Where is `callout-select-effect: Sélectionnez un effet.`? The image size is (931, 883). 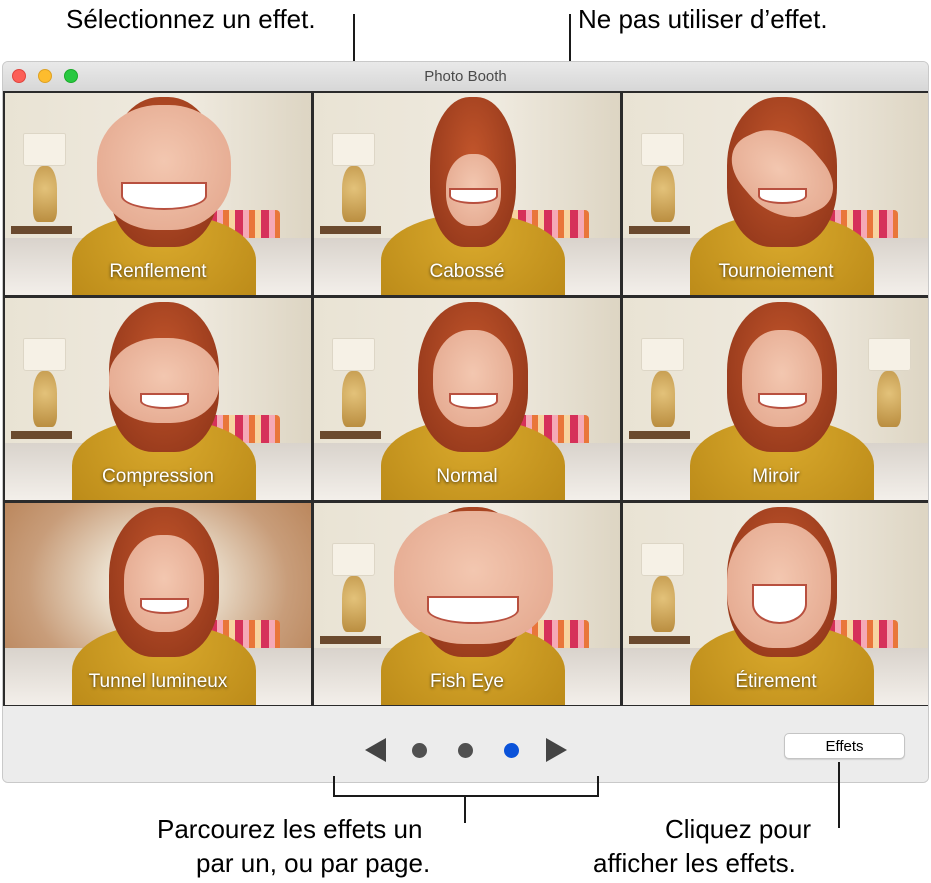 callout-select-effect: Sélectionnez un effet. is located at coordinates (191, 19).